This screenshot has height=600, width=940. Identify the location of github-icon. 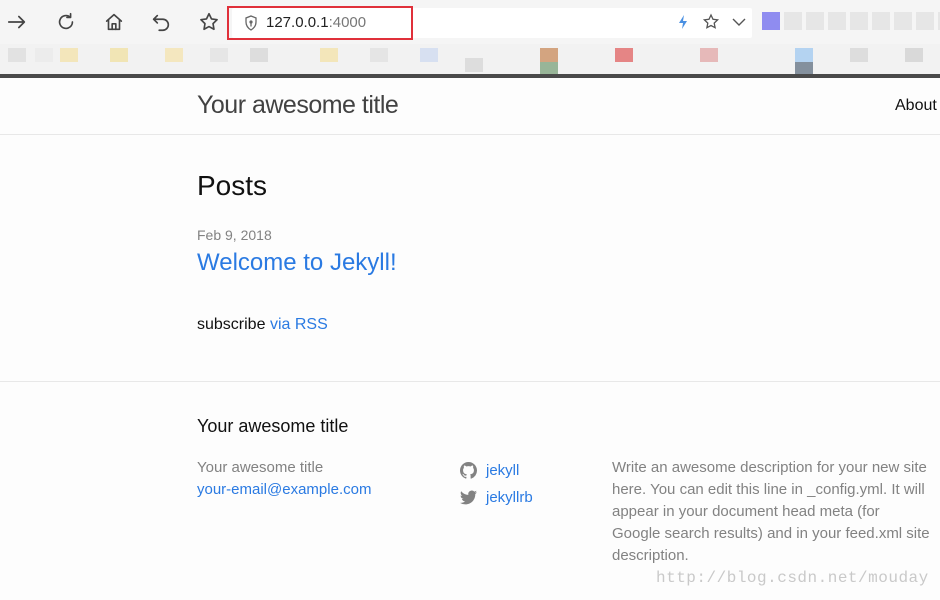
(468, 470).